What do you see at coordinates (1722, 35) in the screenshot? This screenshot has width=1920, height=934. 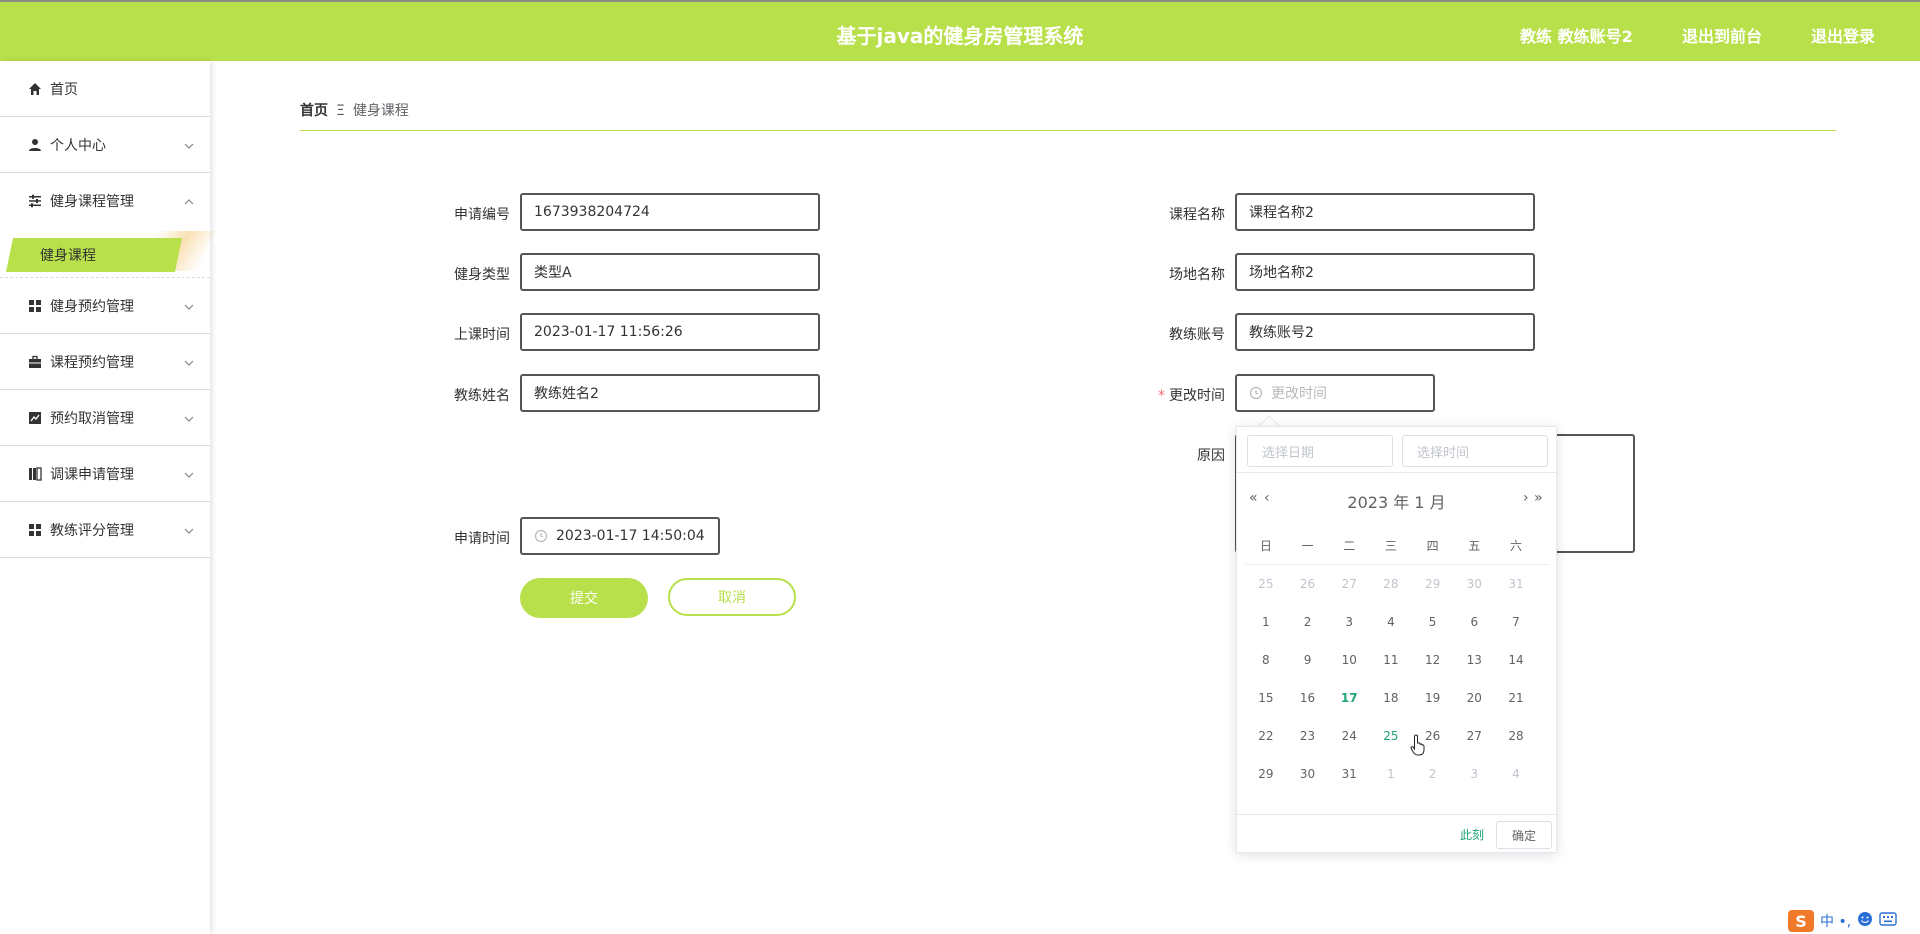 I see `exit-to-front-link: 退出到前台` at bounding box center [1722, 35].